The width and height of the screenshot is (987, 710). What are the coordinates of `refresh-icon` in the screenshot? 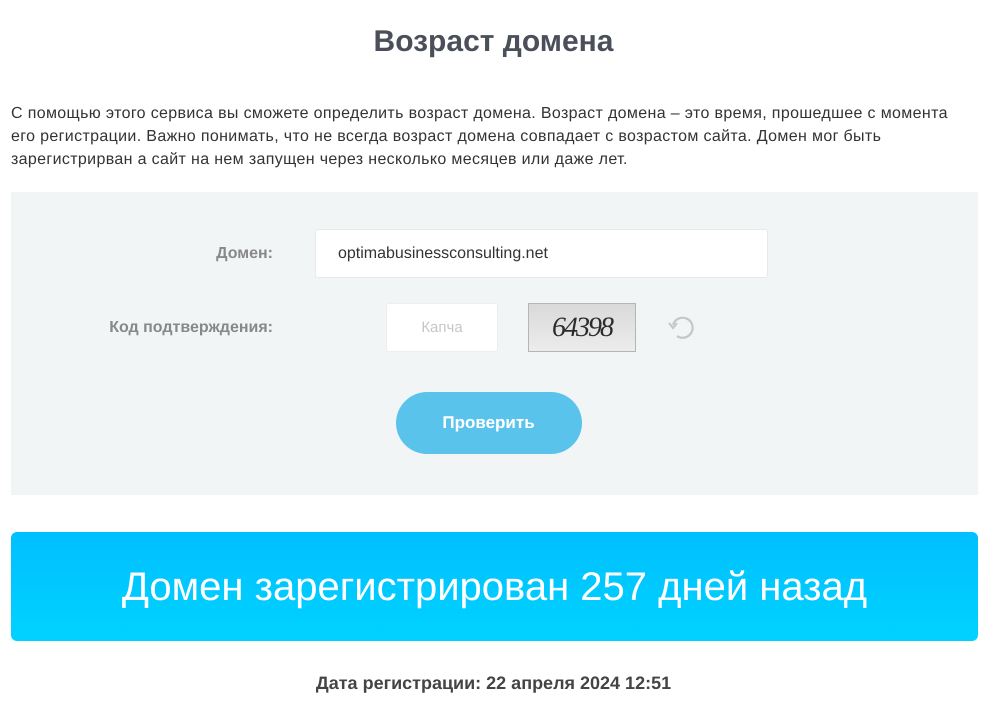 It's located at (682, 328).